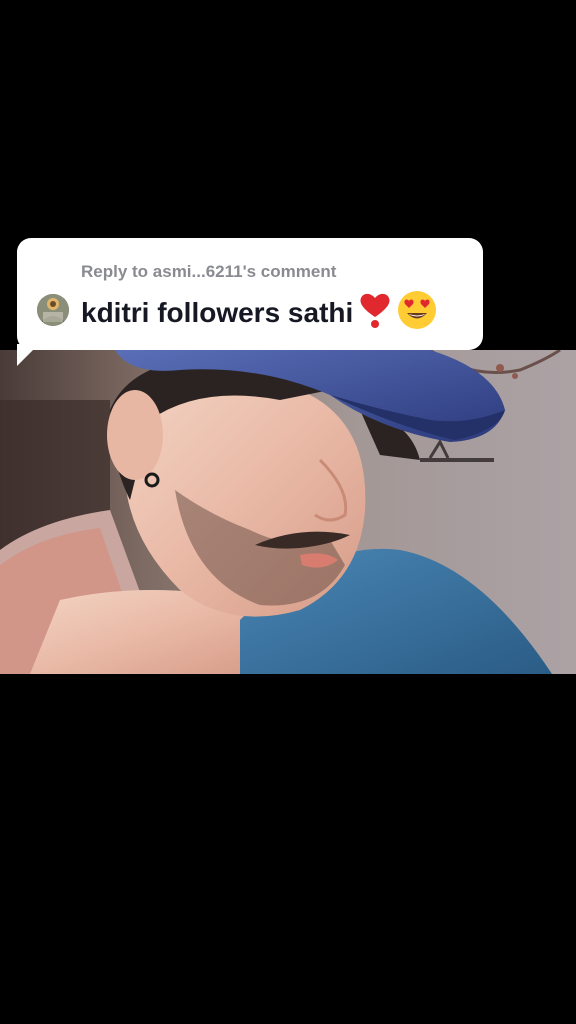 The height and width of the screenshot is (1024, 576). Describe the element at coordinates (53, 310) in the screenshot. I see `avatar` at that location.